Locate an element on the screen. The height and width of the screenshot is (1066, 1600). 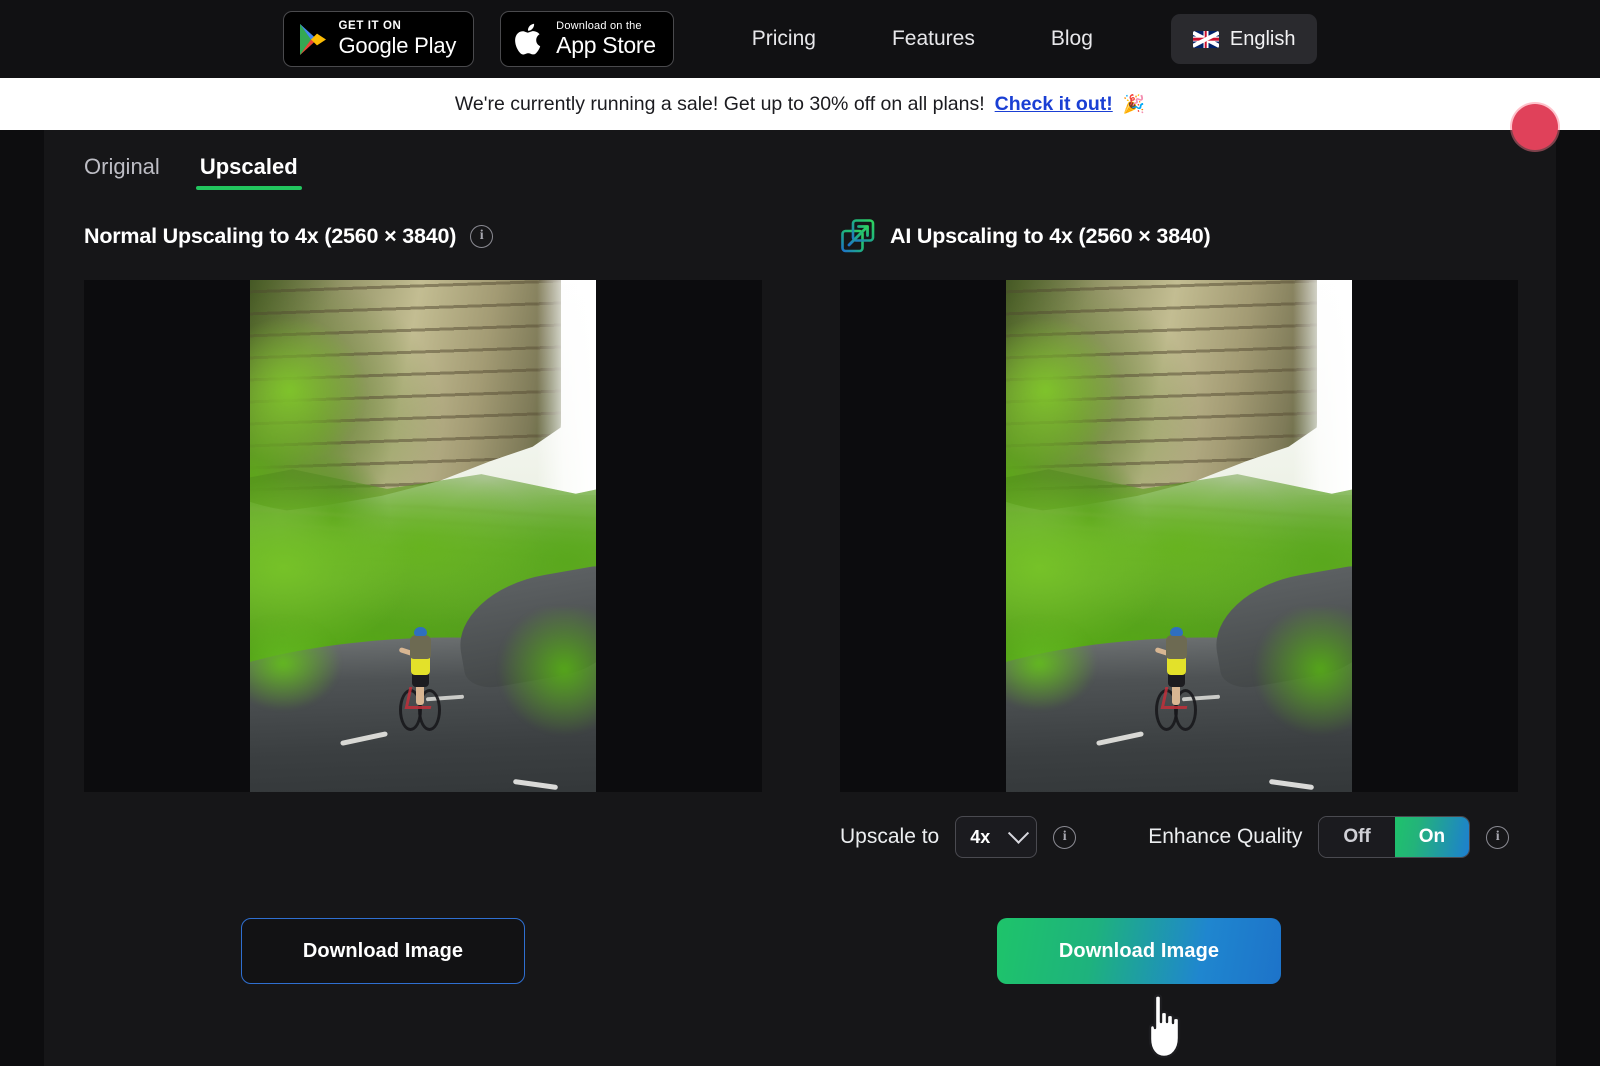
google-play-icon is located at coordinates (312, 39).